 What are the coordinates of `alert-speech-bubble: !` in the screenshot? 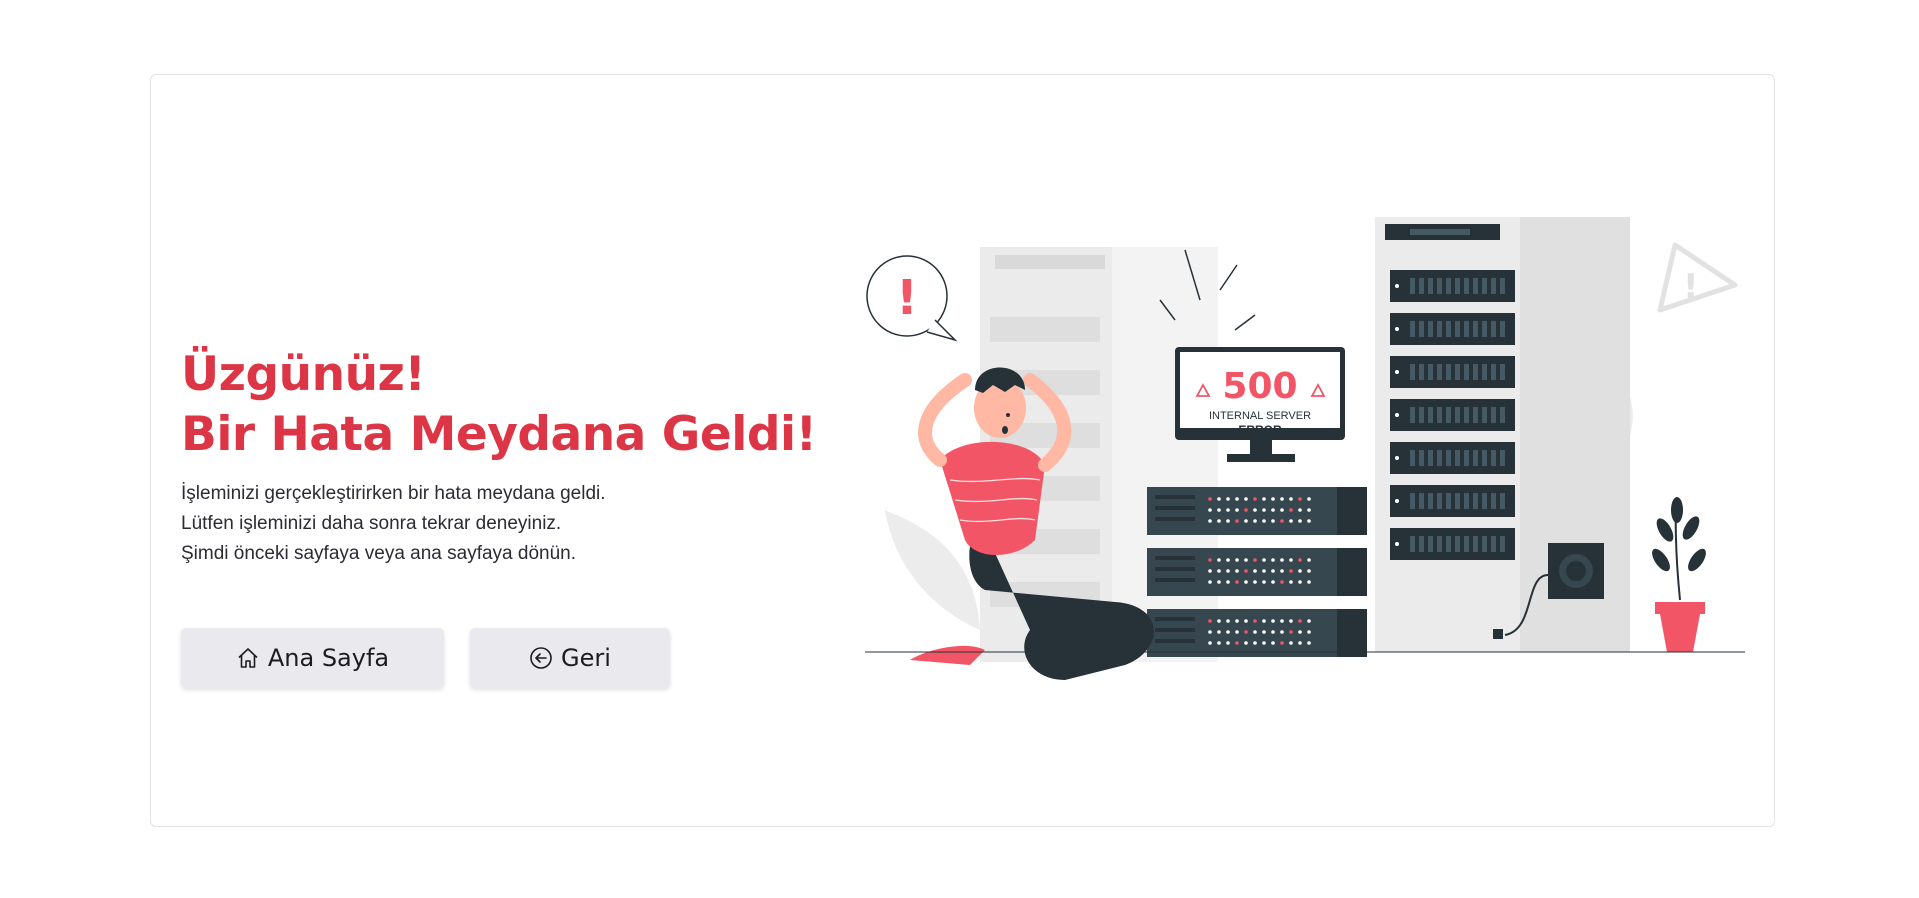 It's located at (912, 298).